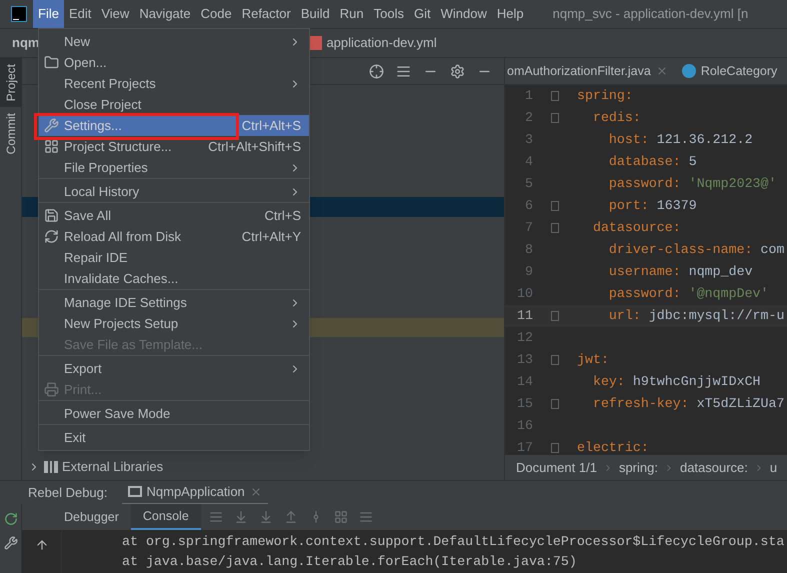 This screenshot has height=573, width=787. Describe the element at coordinates (524, 382) in the screenshot. I see `line-number: 14` at that location.